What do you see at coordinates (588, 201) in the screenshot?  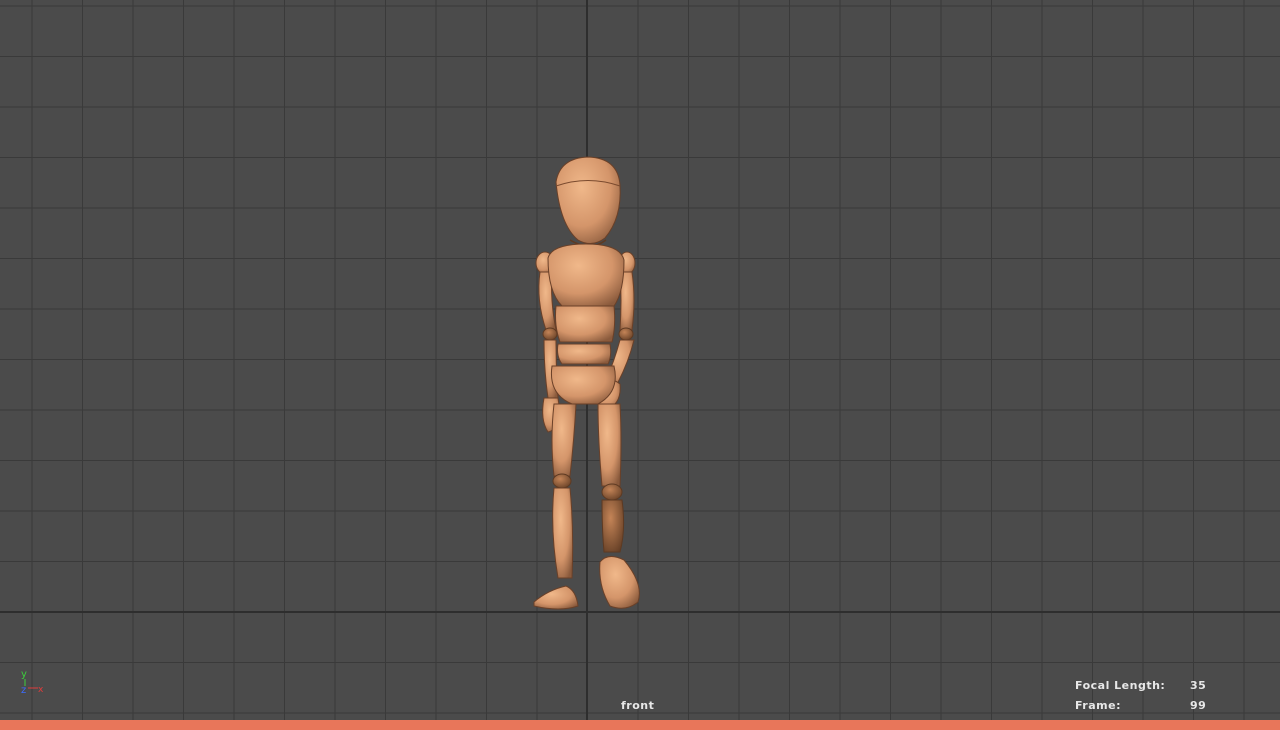 I see `model-head` at bounding box center [588, 201].